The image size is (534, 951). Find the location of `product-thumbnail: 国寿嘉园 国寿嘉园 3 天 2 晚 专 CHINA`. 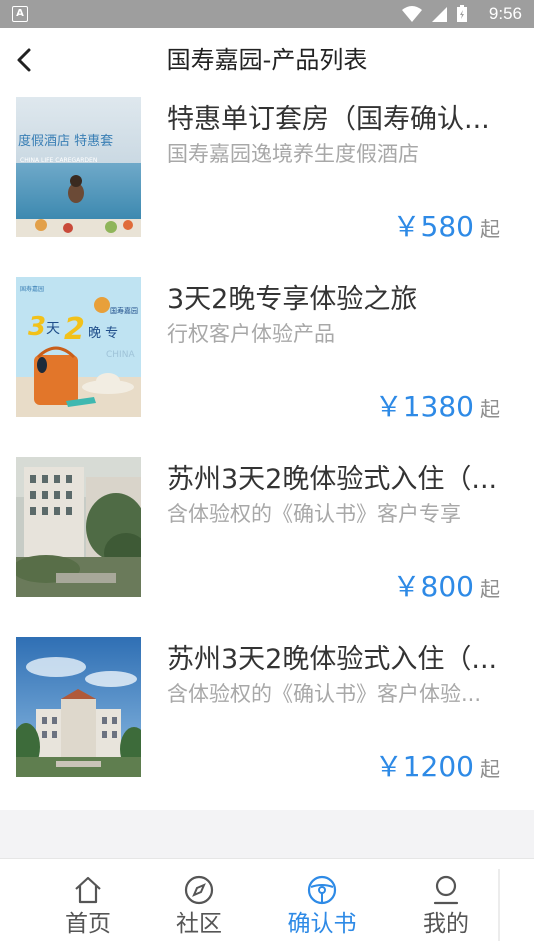

product-thumbnail: 国寿嘉园 国寿嘉园 3 天 2 晚 专 CHINA is located at coordinates (78, 347).